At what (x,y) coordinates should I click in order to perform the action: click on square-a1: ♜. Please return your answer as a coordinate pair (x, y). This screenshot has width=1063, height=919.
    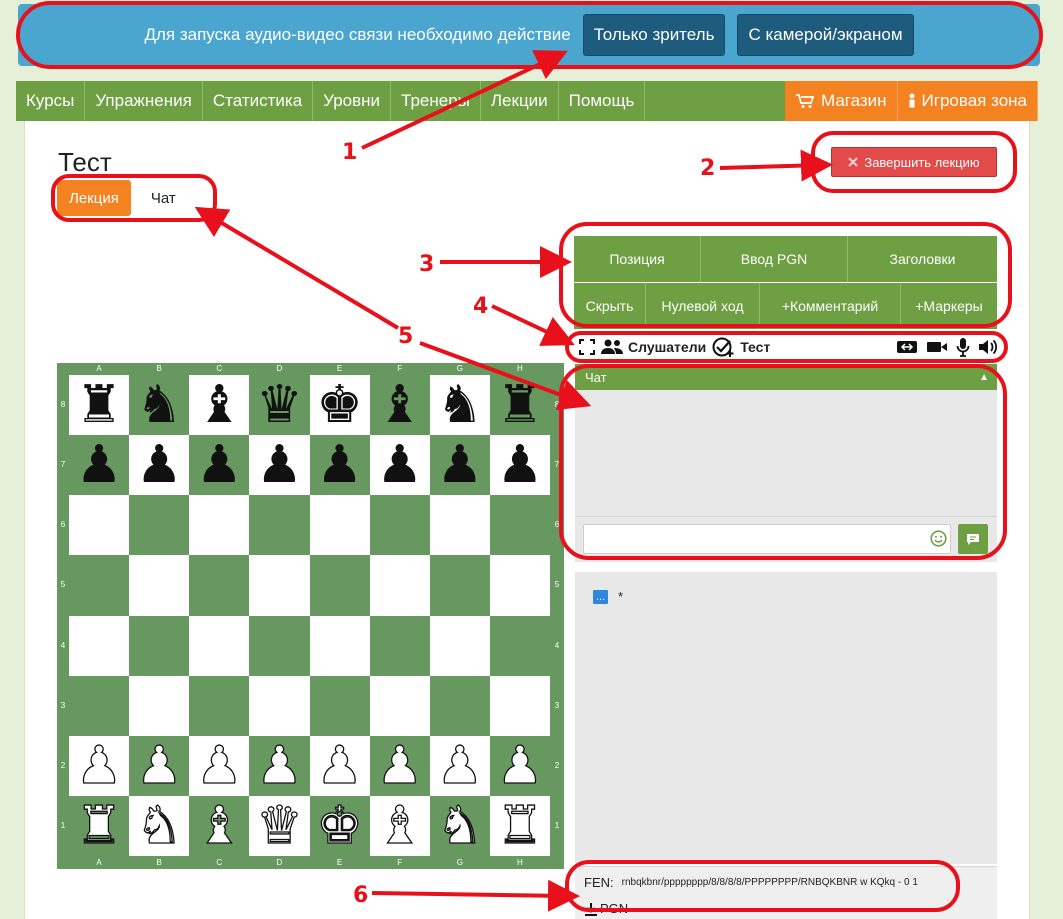
    Looking at the image, I should click on (99, 825).